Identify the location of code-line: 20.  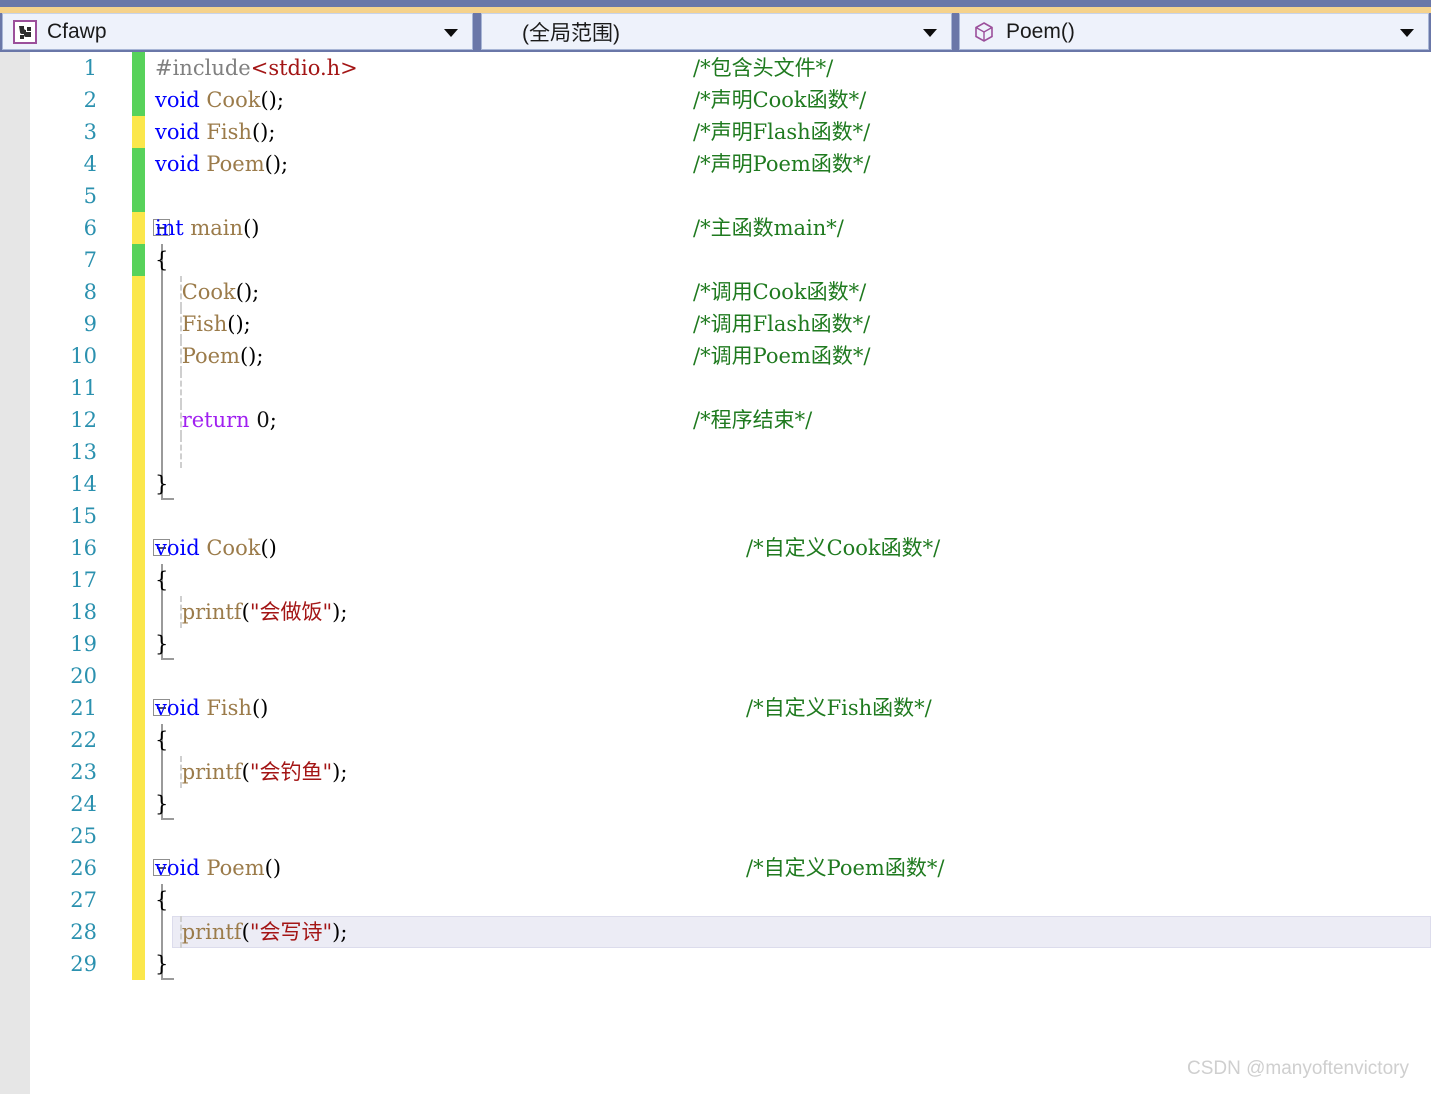
(715, 676).